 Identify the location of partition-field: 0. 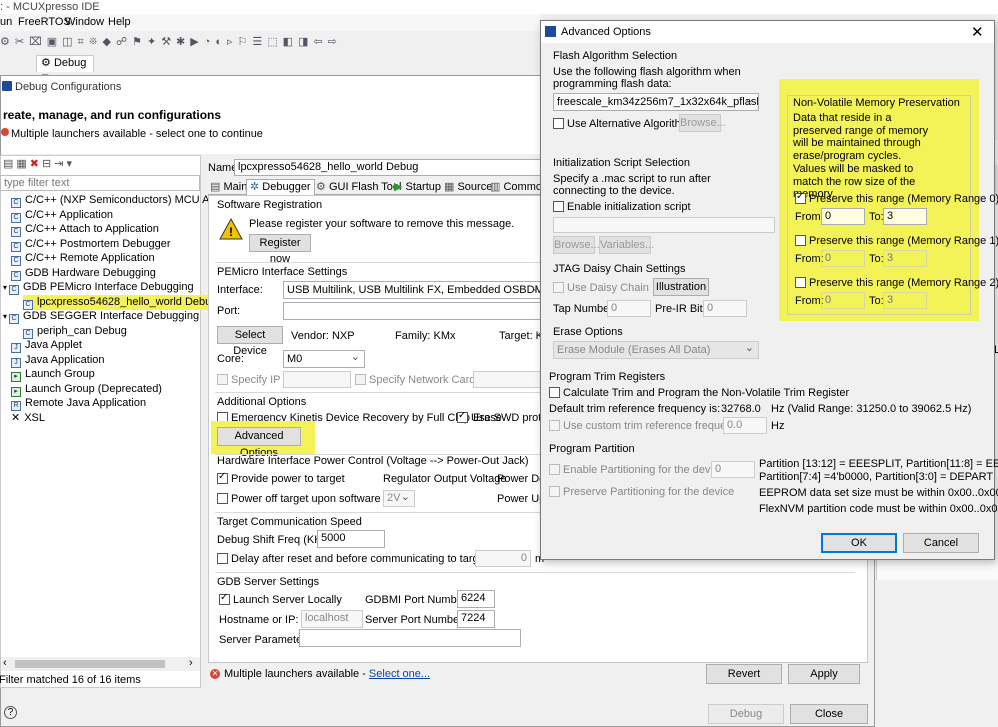
(733, 469).